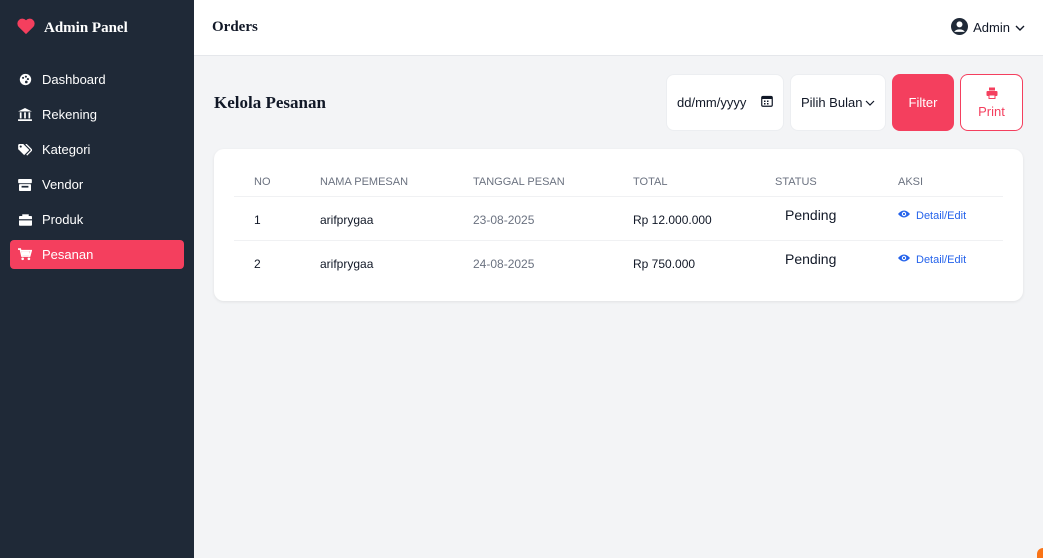 The width and height of the screenshot is (1043, 558). I want to click on topbar-title: Orders, so click(235, 27).